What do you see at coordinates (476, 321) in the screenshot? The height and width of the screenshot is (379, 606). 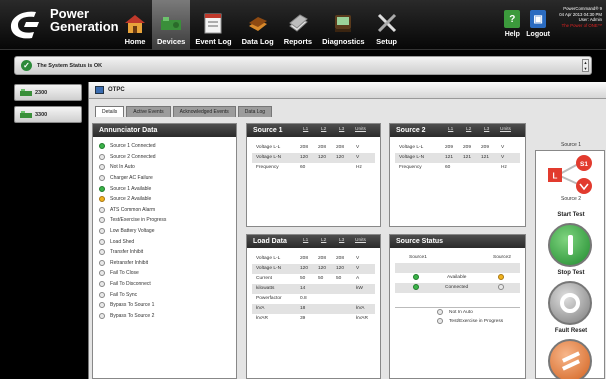 I see `test-label: Test/Exercise in Progress` at bounding box center [476, 321].